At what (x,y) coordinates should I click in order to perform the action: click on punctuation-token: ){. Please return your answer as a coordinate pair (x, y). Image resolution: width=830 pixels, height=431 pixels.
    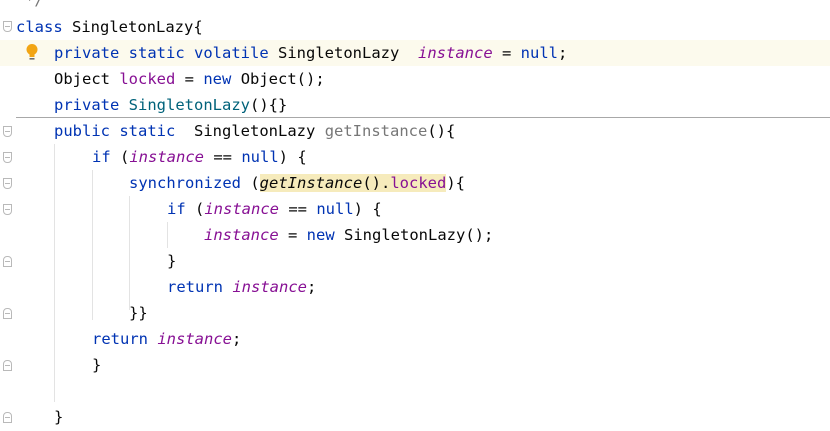
    Looking at the image, I should click on (455, 183).